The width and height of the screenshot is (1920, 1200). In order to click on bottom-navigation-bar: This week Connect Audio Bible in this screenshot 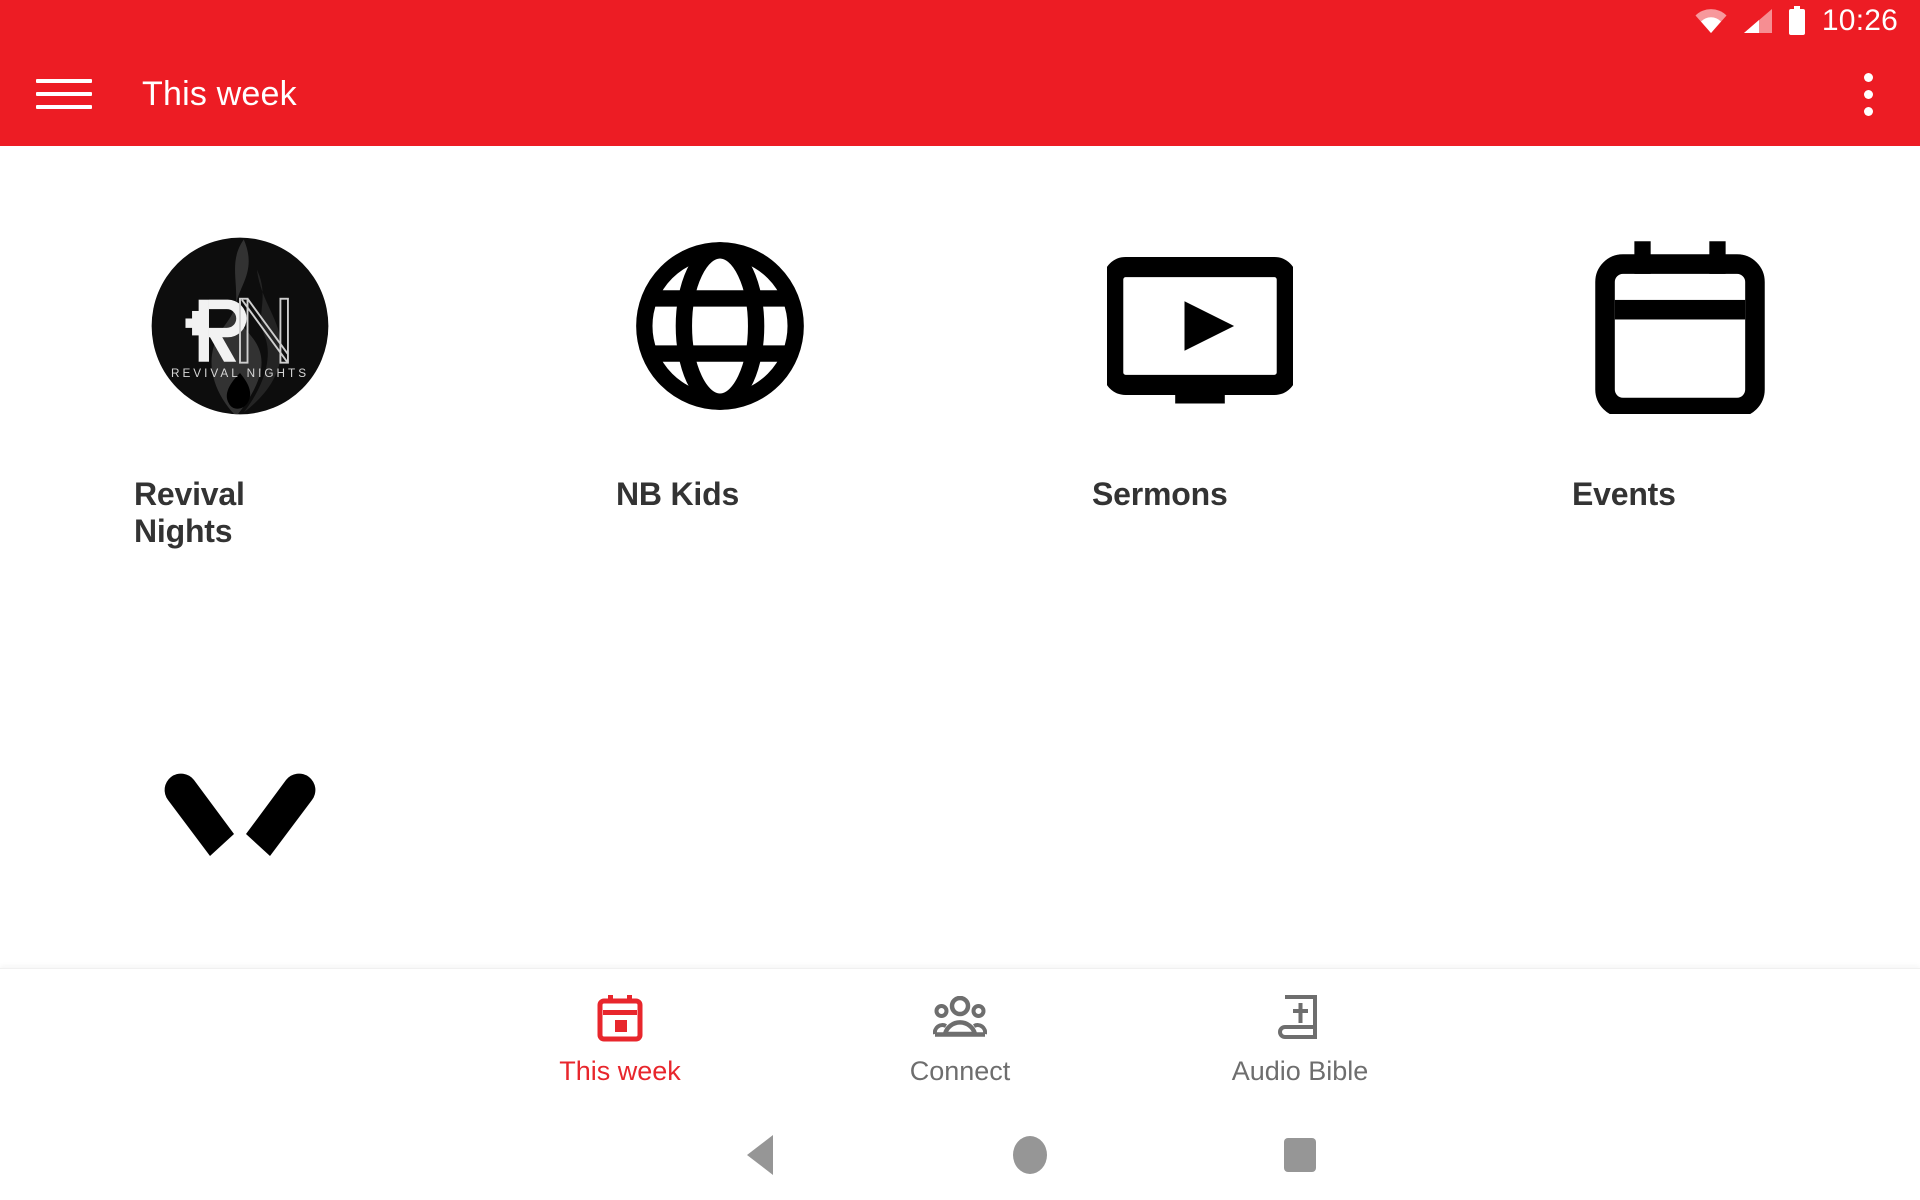, I will do `click(960, 1039)`.